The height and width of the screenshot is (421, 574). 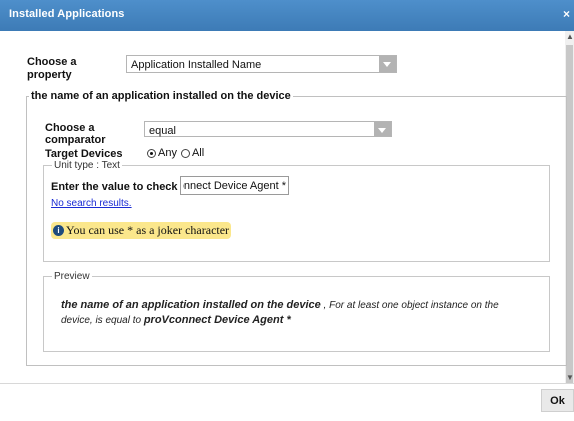 I want to click on comparator-select: equal, so click(x=268, y=129).